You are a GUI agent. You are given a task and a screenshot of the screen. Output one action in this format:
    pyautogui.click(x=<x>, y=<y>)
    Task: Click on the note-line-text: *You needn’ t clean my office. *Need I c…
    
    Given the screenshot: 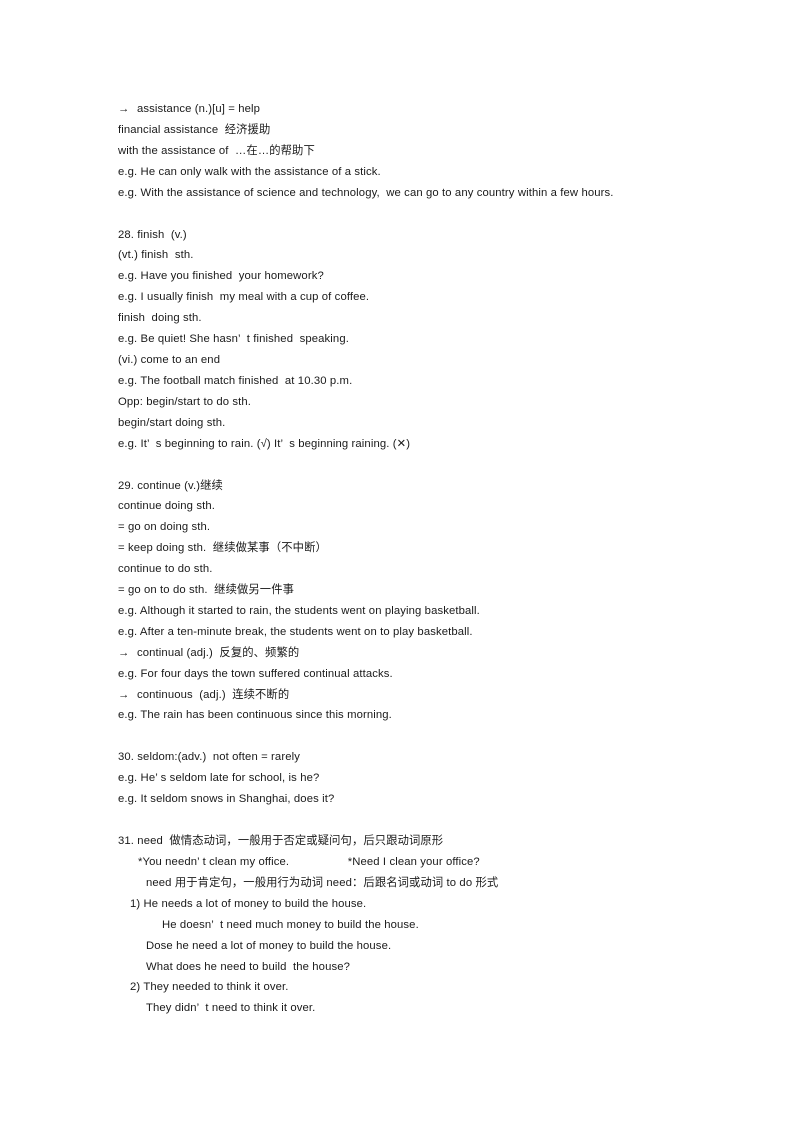 What is the action you would take?
    pyautogui.click(x=309, y=862)
    